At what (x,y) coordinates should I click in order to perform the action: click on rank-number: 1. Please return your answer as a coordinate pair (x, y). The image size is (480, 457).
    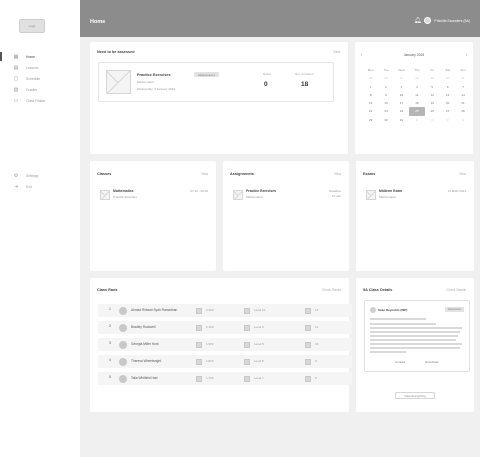
    Looking at the image, I should click on (110, 309).